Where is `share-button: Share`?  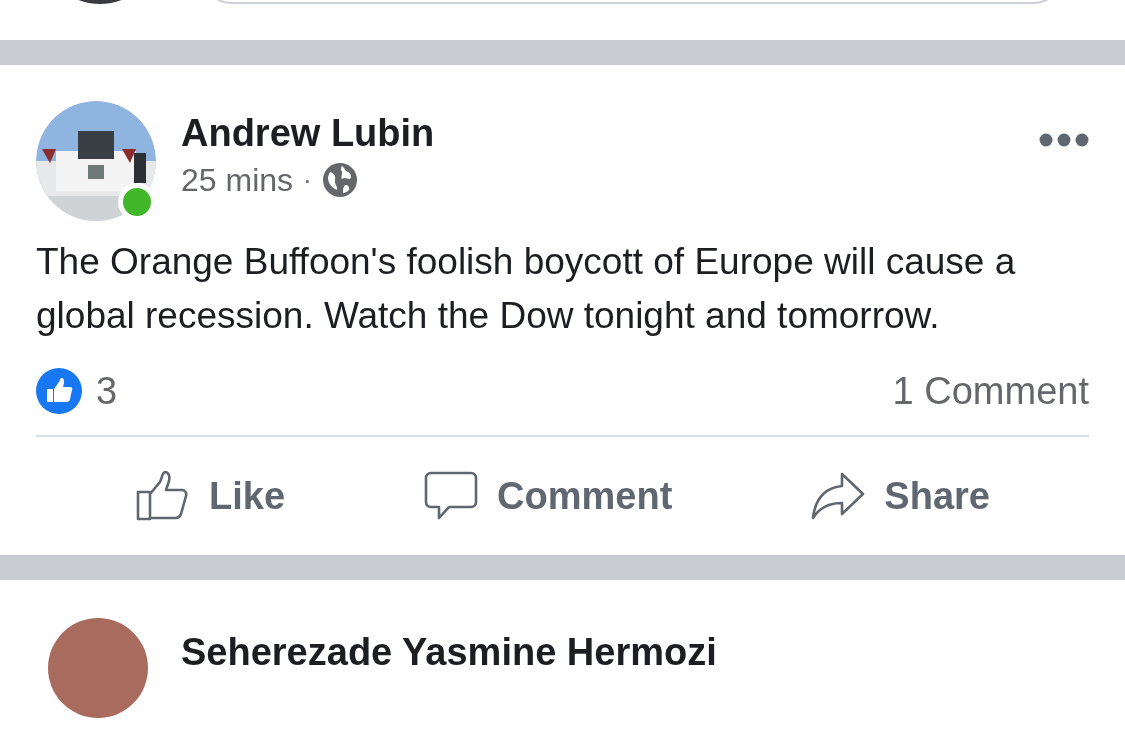 share-button: Share is located at coordinates (900, 496).